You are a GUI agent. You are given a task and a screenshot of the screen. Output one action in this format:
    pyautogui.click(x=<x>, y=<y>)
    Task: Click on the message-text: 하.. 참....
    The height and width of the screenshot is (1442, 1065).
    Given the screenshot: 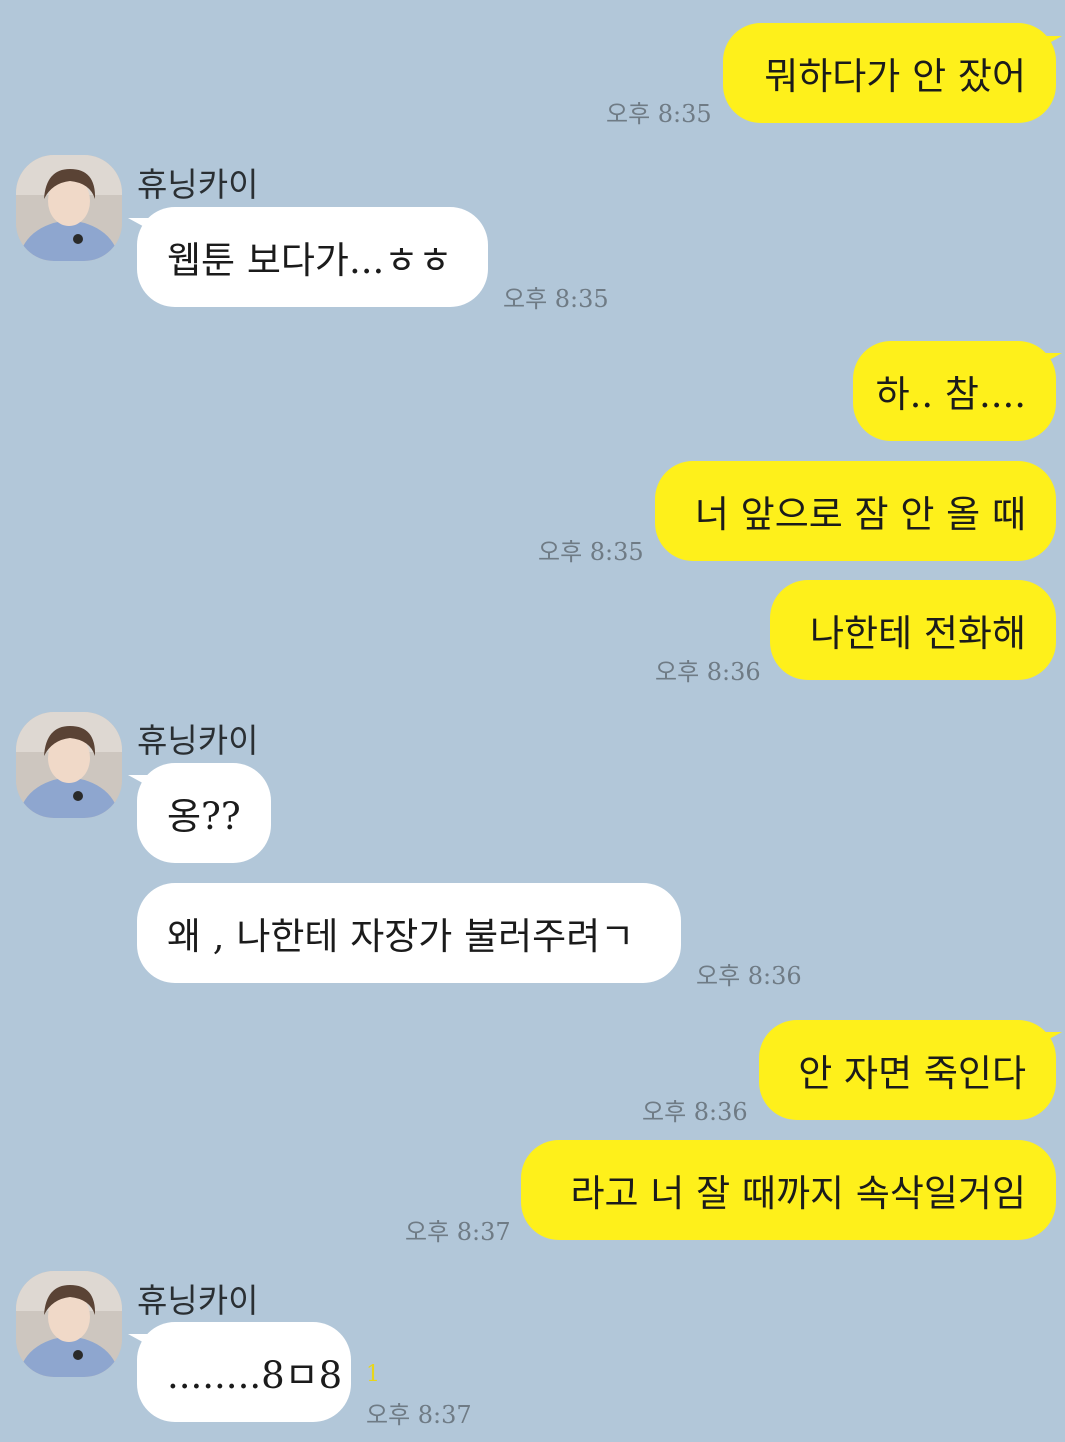 What is the action you would take?
    pyautogui.click(x=950, y=394)
    